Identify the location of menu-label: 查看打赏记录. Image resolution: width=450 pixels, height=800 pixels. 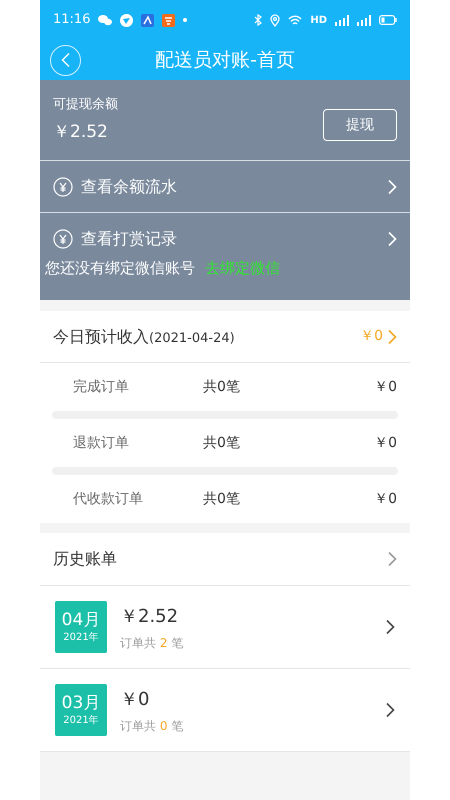
(129, 239).